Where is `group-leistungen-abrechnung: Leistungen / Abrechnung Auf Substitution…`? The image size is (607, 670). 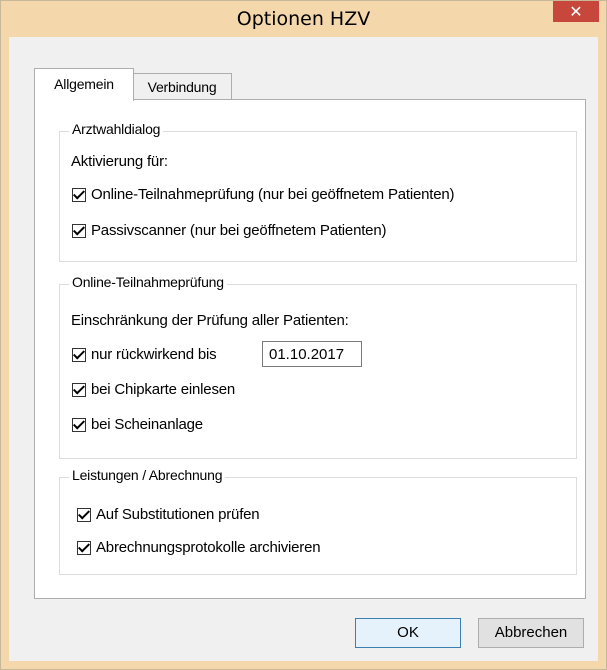 group-leistungen-abrechnung: Leistungen / Abrechnung Auf Substitution… is located at coordinates (318, 521).